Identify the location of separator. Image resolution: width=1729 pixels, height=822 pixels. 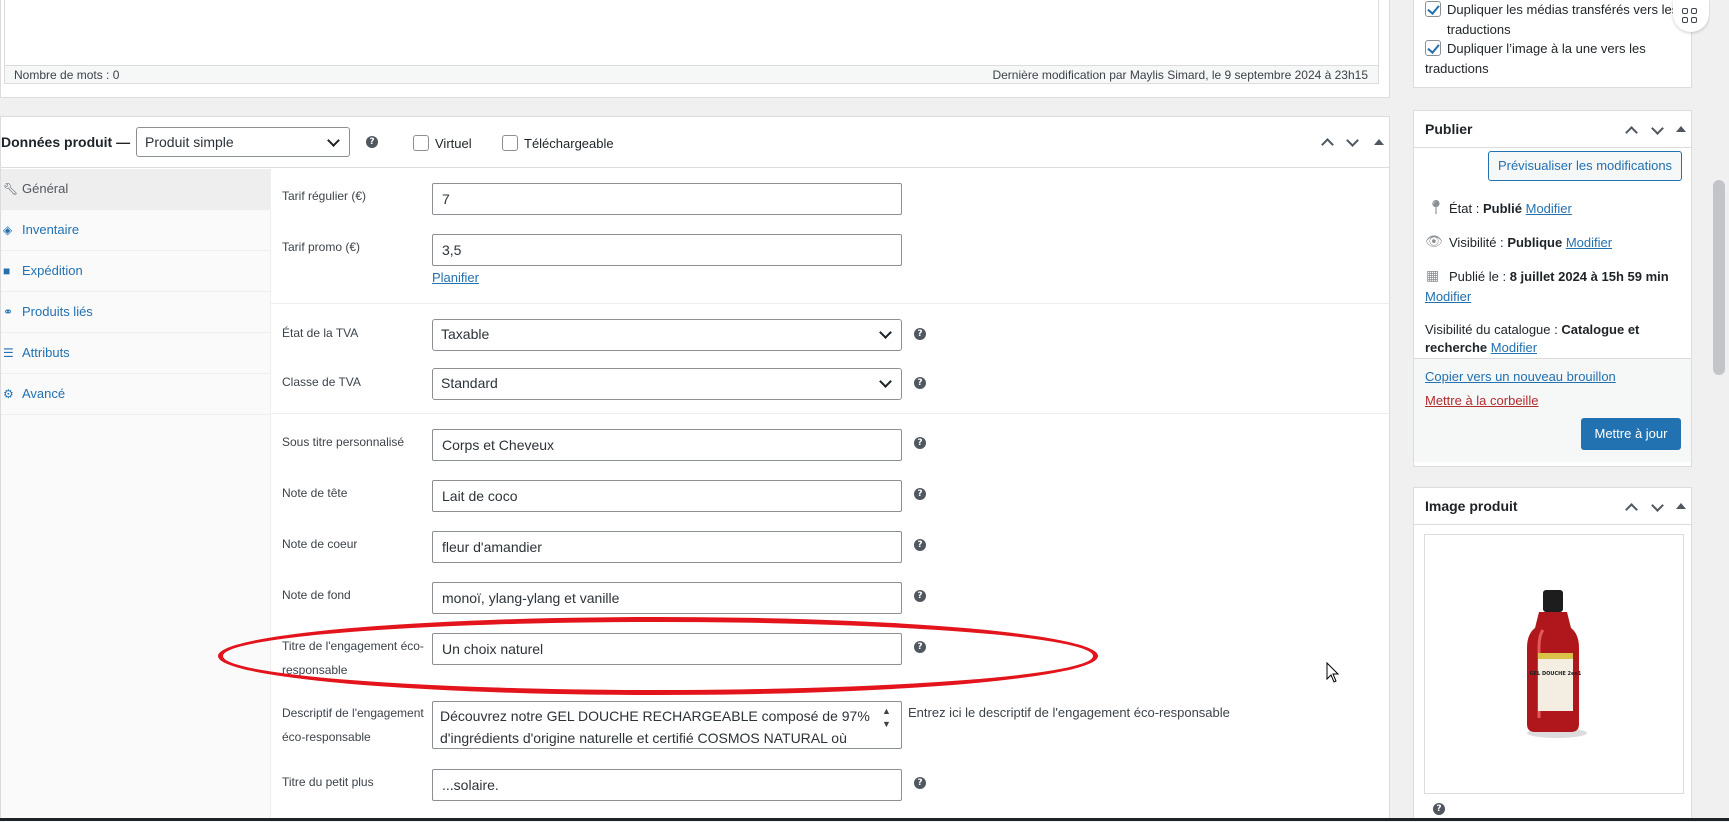
(830, 303).